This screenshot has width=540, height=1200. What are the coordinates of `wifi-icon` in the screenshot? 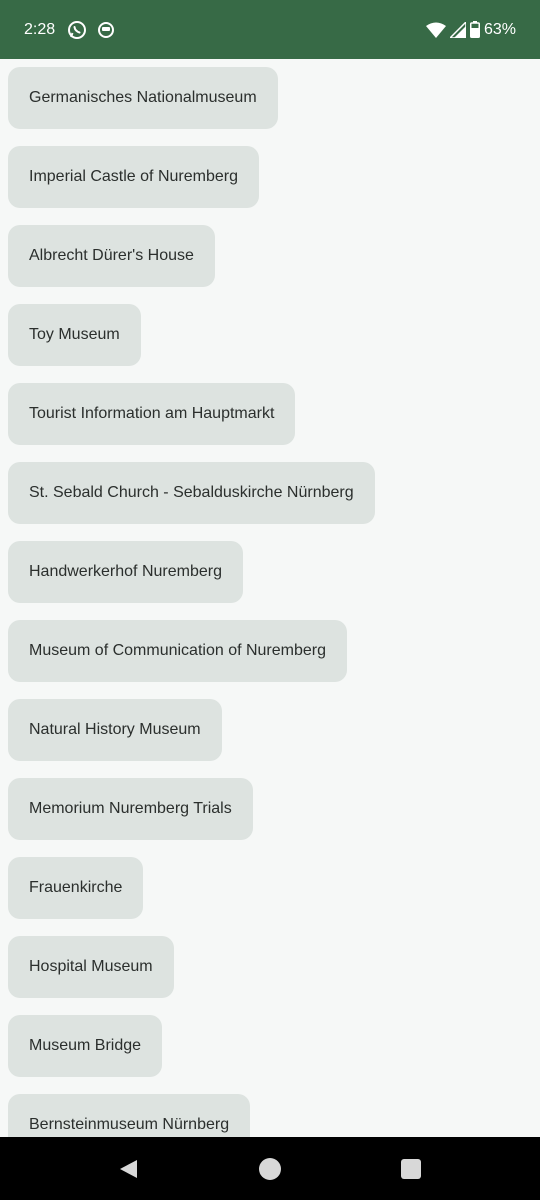 It's located at (435, 30).